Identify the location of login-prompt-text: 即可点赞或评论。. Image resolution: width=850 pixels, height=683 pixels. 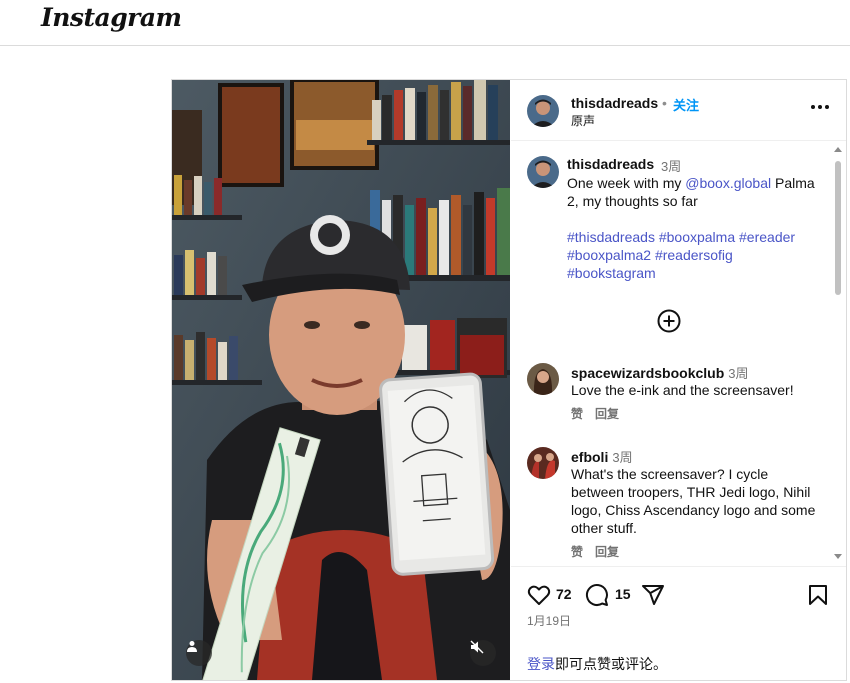
(611, 664).